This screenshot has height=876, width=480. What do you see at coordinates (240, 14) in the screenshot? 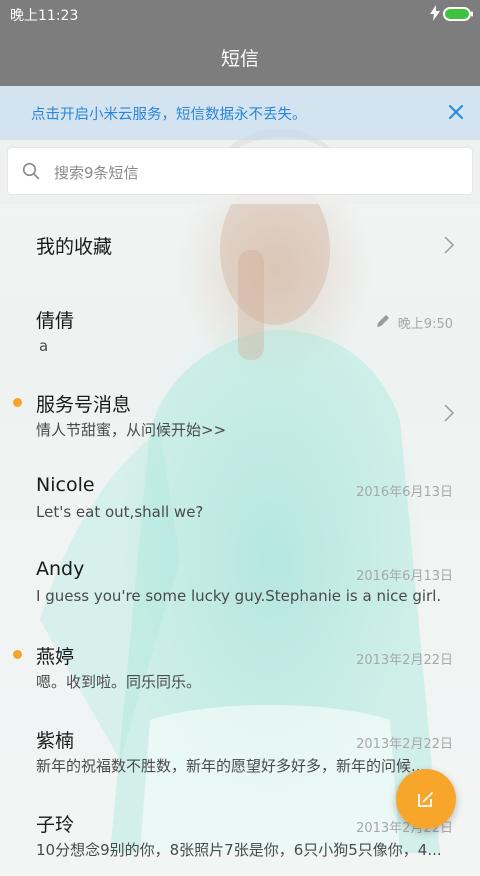
I see `status-bar: 晚上11:23` at bounding box center [240, 14].